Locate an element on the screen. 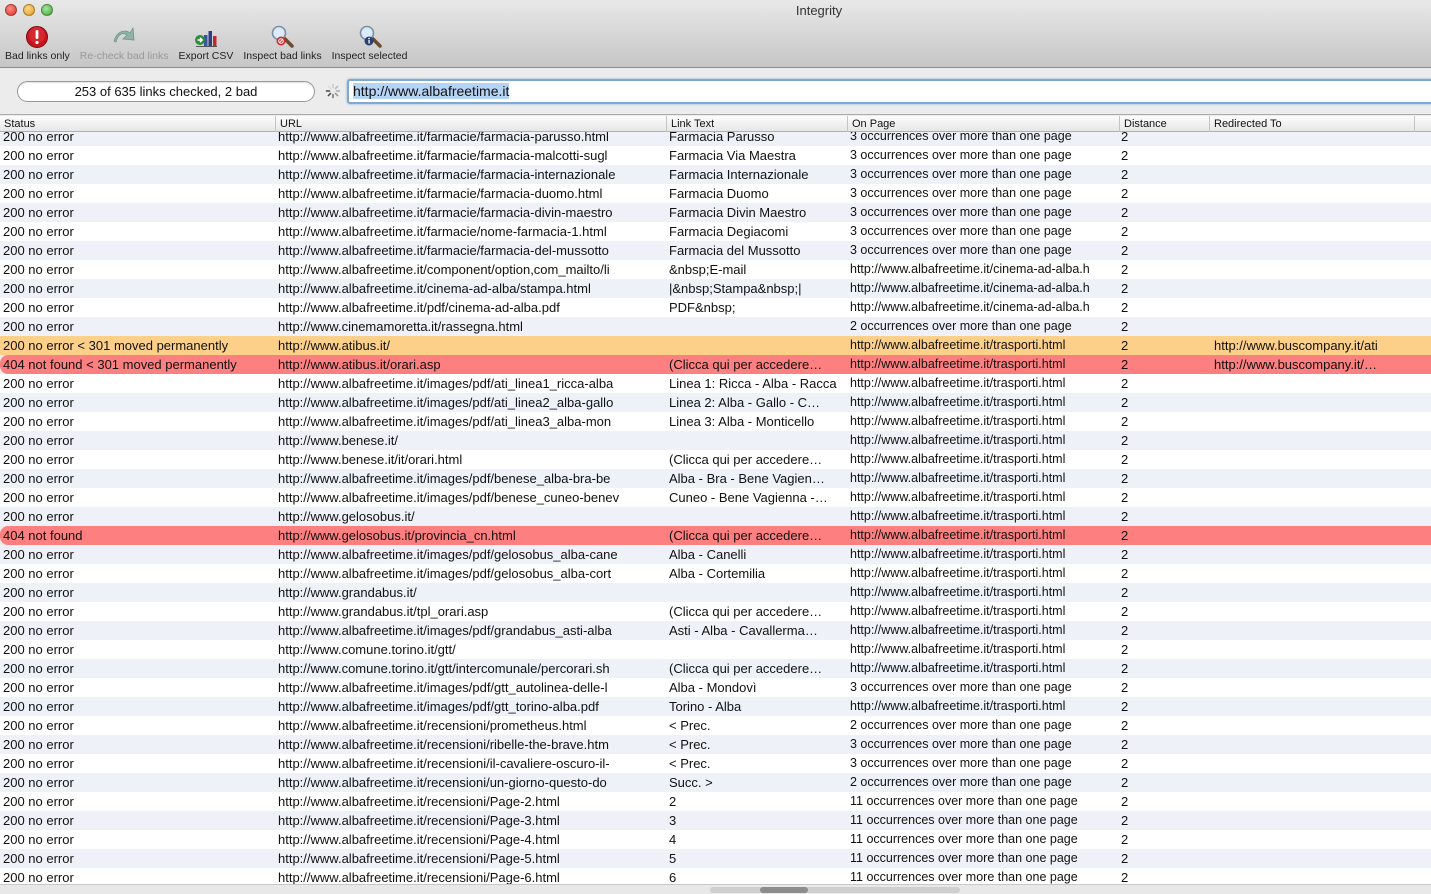 The image size is (1431, 894). link-text-cell: Alba - Canelli is located at coordinates (708, 554).